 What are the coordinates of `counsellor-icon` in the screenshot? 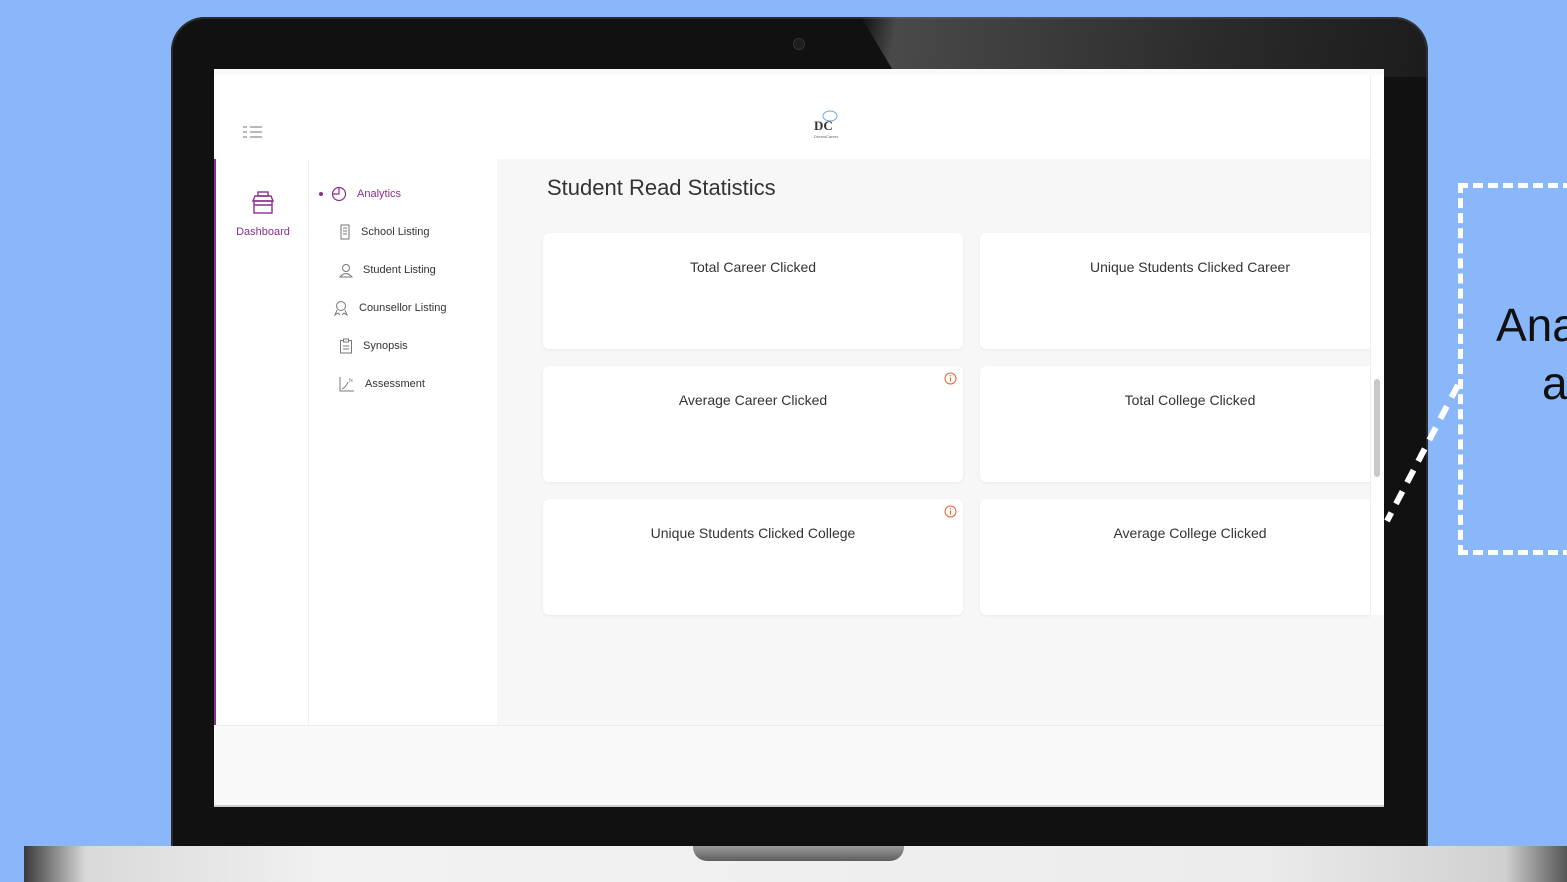 It's located at (341, 308).